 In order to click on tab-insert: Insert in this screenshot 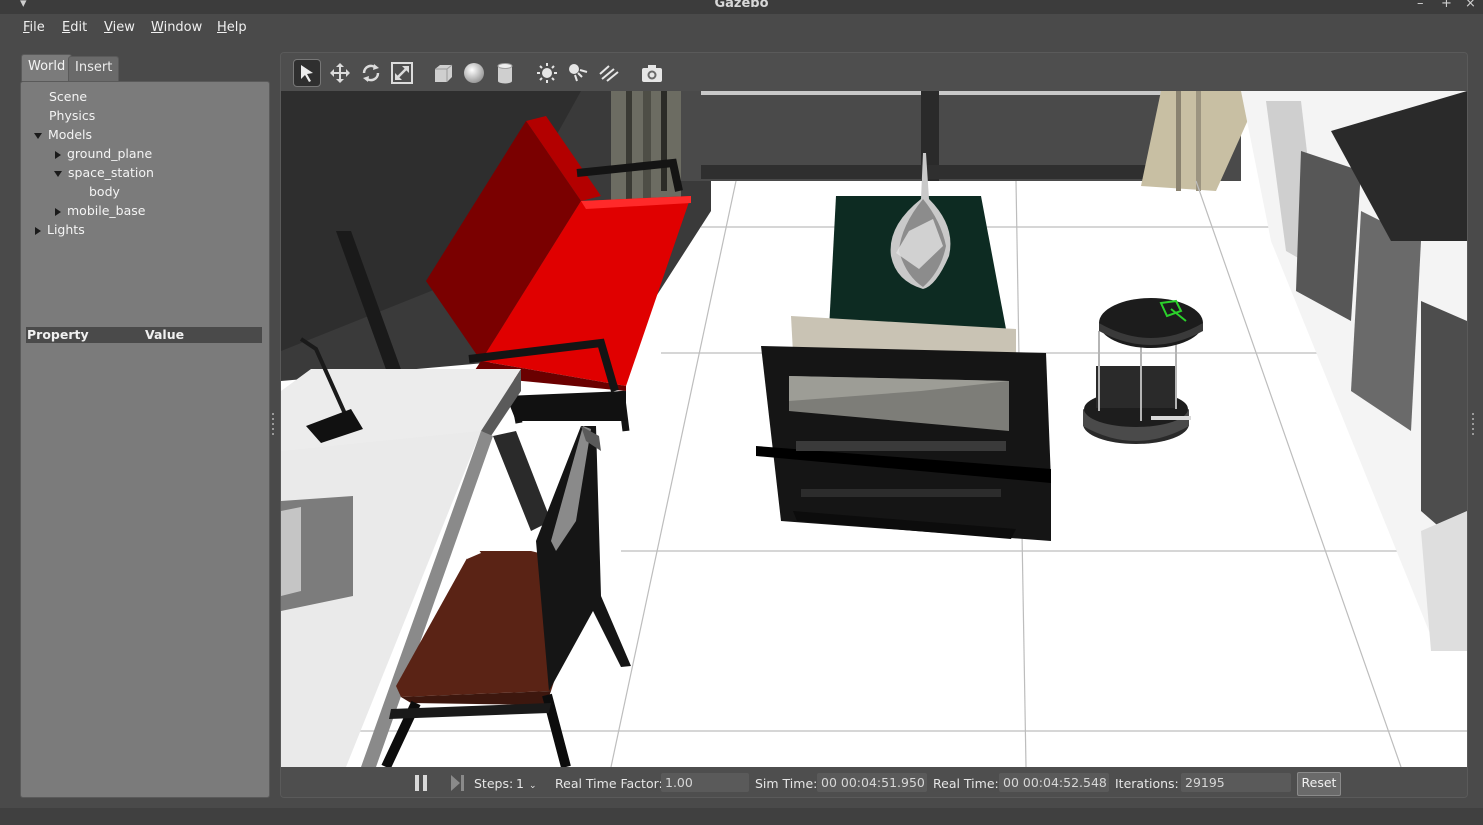, I will do `click(94, 68)`.